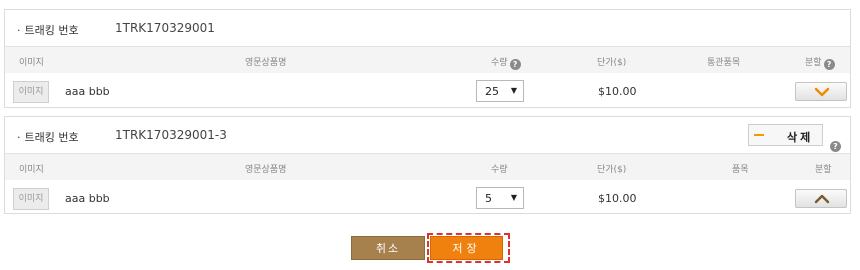 The height and width of the screenshot is (270, 860). I want to click on quantity-select: 5 ▼, so click(500, 198).